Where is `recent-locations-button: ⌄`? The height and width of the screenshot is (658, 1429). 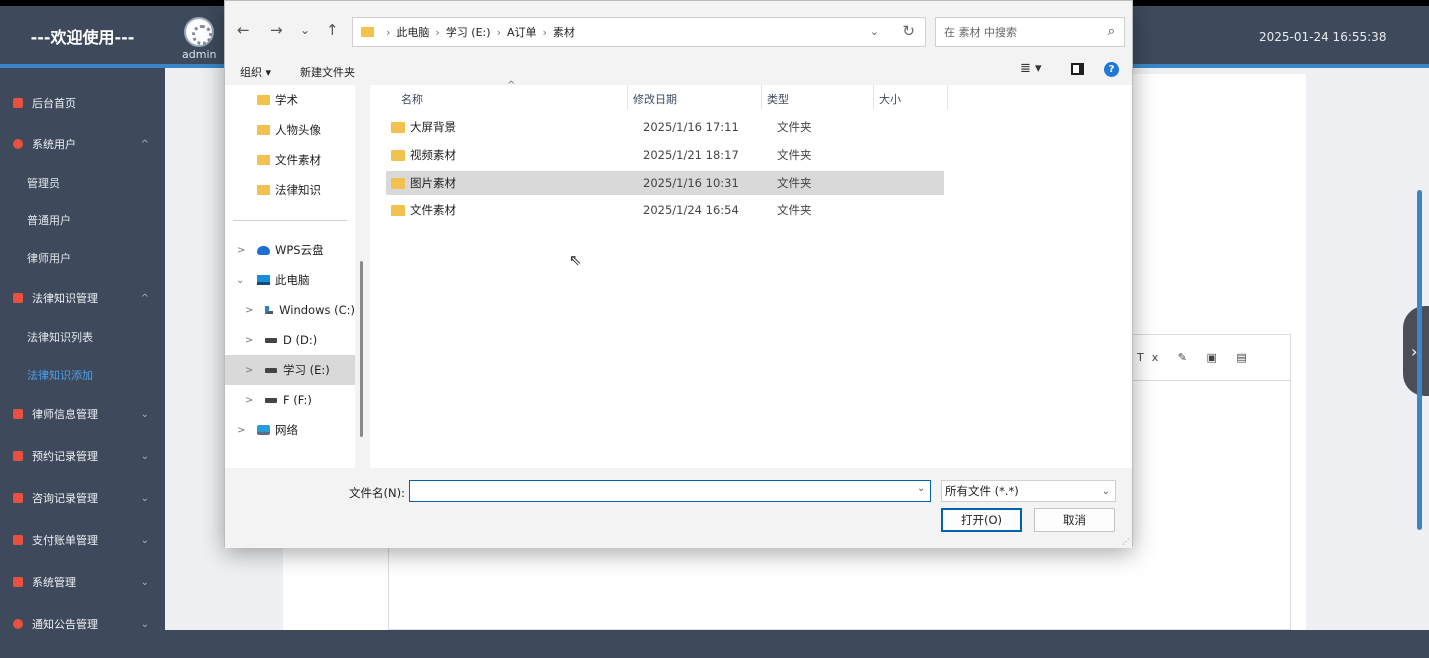 recent-locations-button: ⌄ is located at coordinates (305, 30).